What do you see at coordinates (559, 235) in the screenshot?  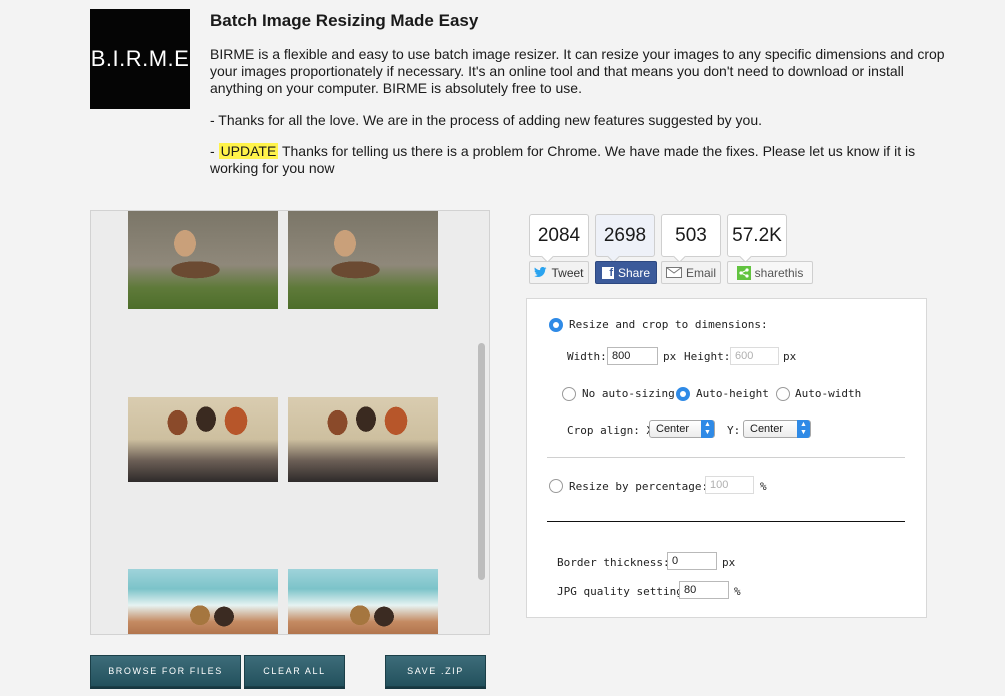 I see `tweet-count: 2084` at bounding box center [559, 235].